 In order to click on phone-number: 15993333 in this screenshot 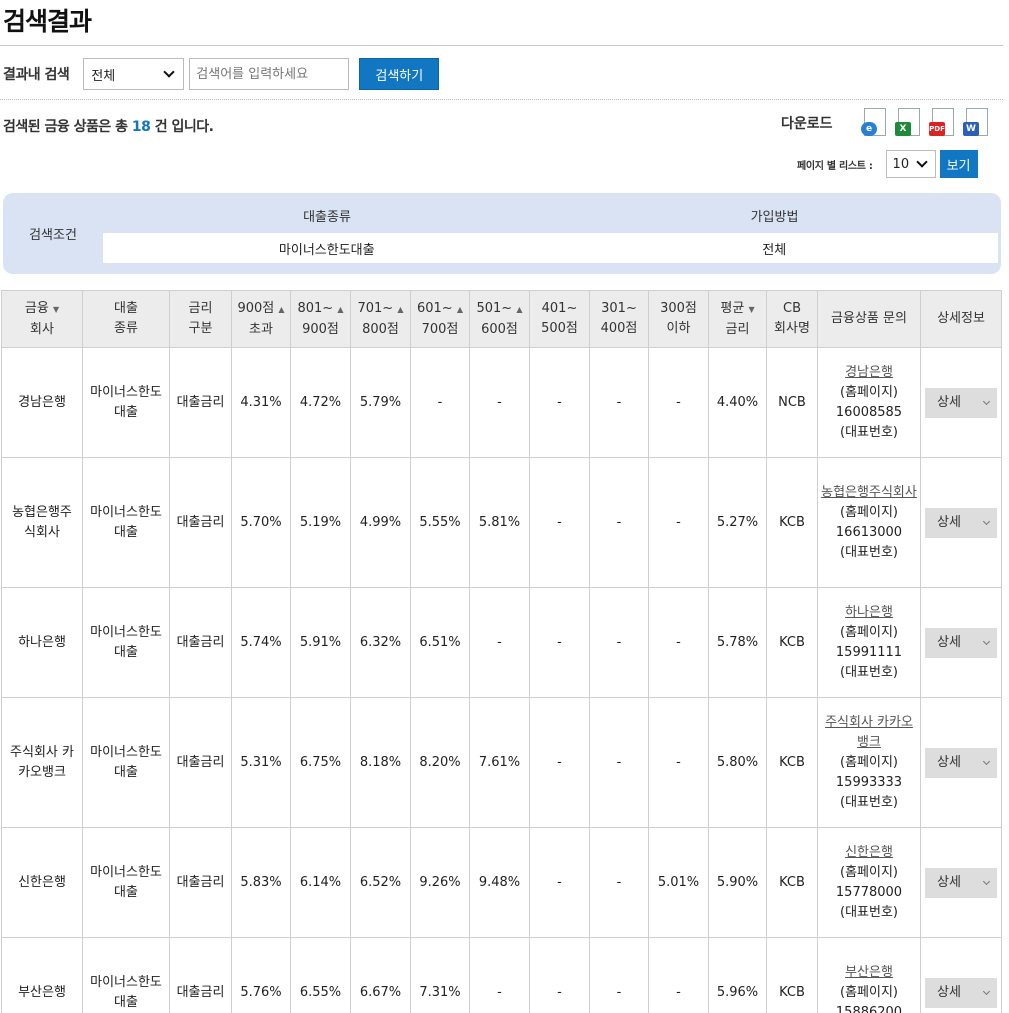, I will do `click(869, 782)`.